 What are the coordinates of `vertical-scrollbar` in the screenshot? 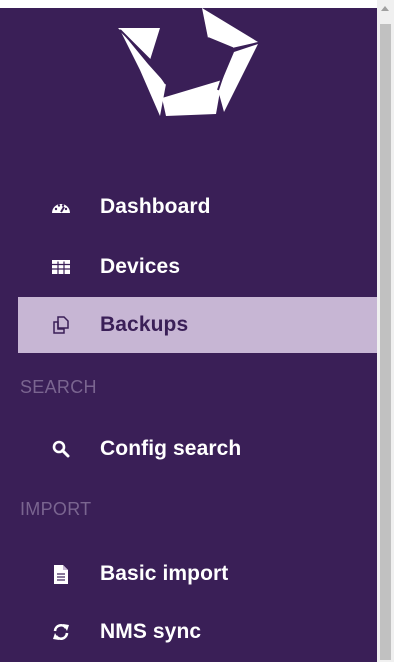 It's located at (385, 331).